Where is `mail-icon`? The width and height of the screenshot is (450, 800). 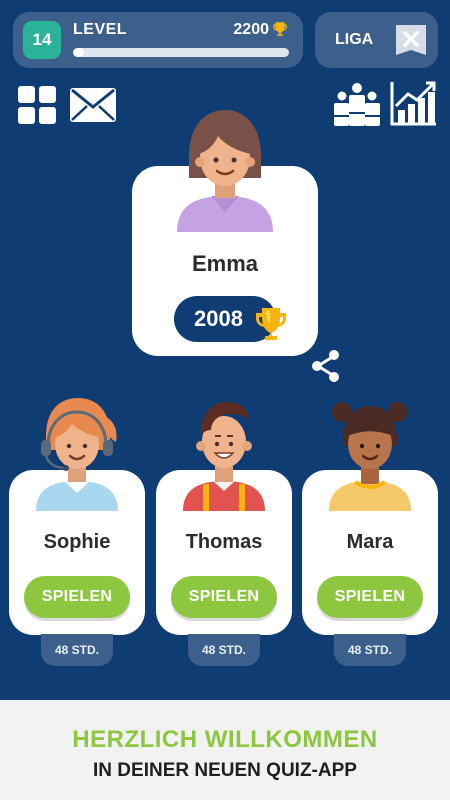
mail-icon is located at coordinates (93, 105).